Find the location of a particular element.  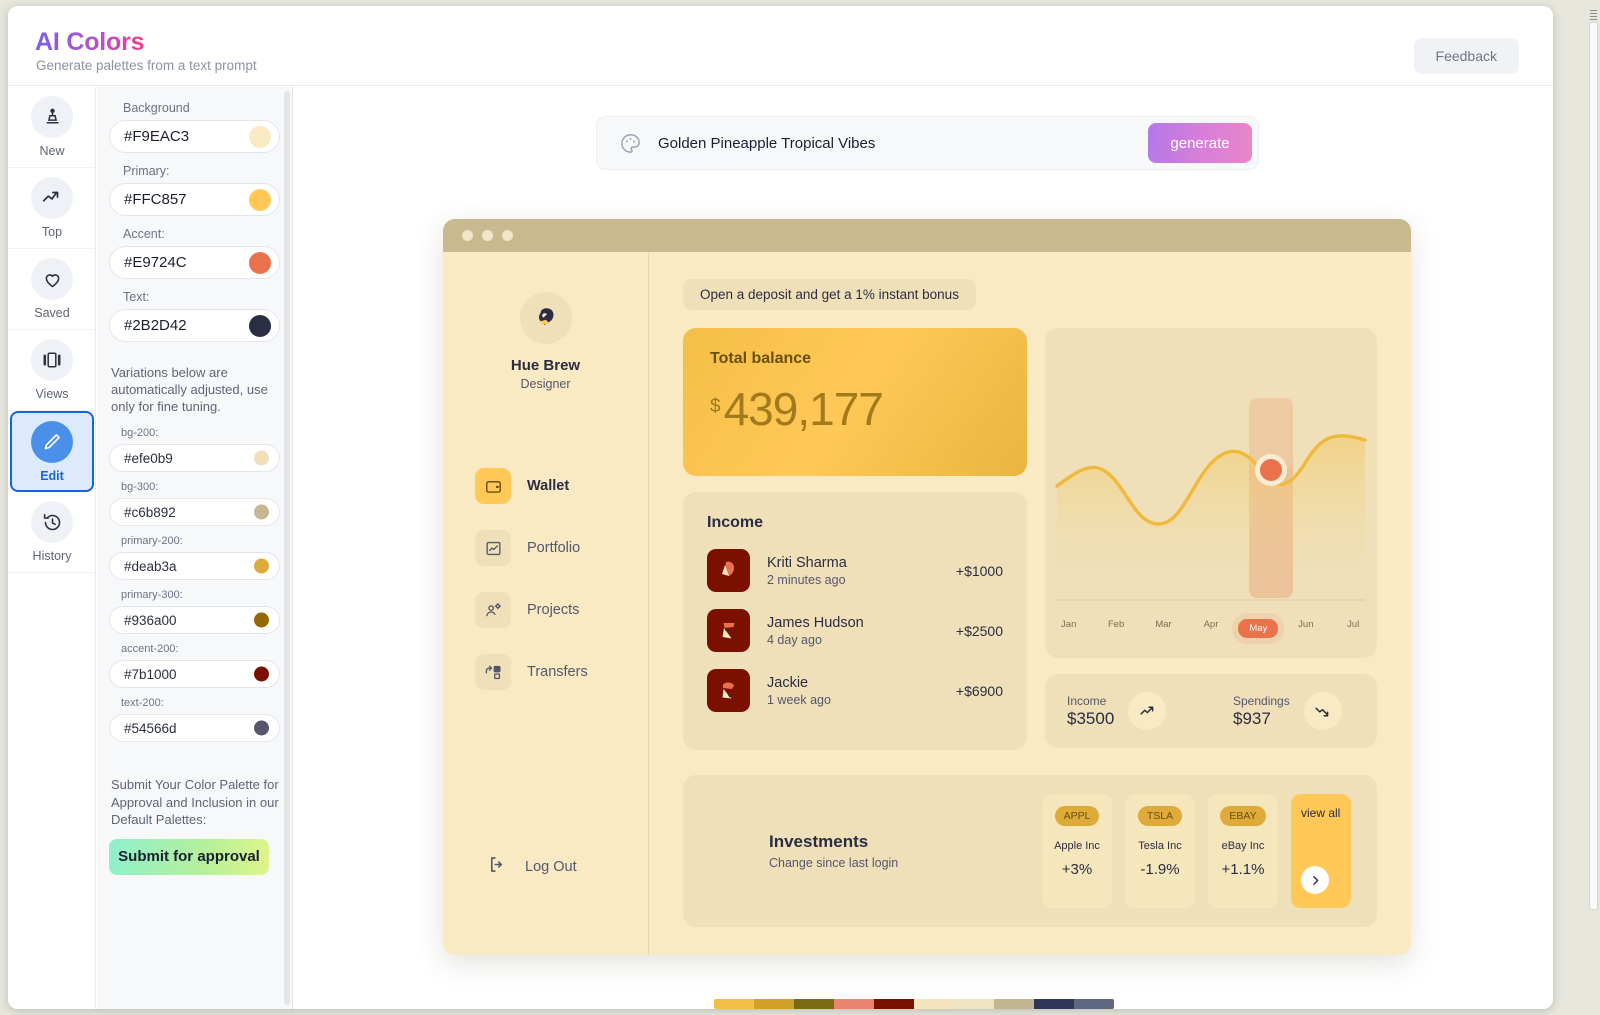

generate-button: generate is located at coordinates (1200, 143).